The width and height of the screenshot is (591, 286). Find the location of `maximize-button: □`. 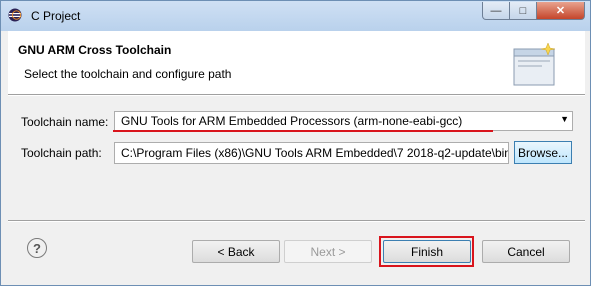

maximize-button: □ is located at coordinates (523, 11).